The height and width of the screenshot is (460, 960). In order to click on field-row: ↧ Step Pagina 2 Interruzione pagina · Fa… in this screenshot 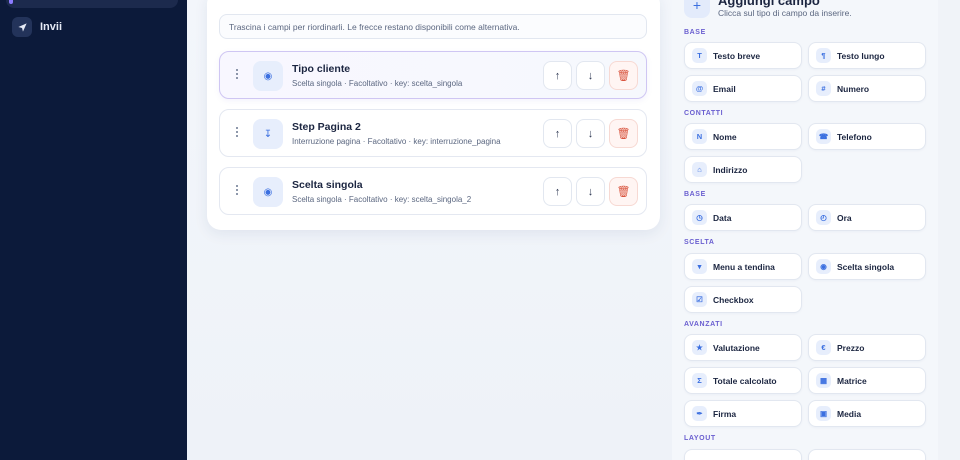, I will do `click(433, 133)`.